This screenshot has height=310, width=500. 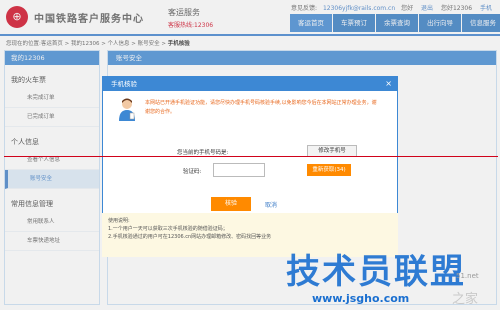 What do you see at coordinates (119, 221) in the screenshot?
I see `help-title: 使用说明:` at bounding box center [119, 221].